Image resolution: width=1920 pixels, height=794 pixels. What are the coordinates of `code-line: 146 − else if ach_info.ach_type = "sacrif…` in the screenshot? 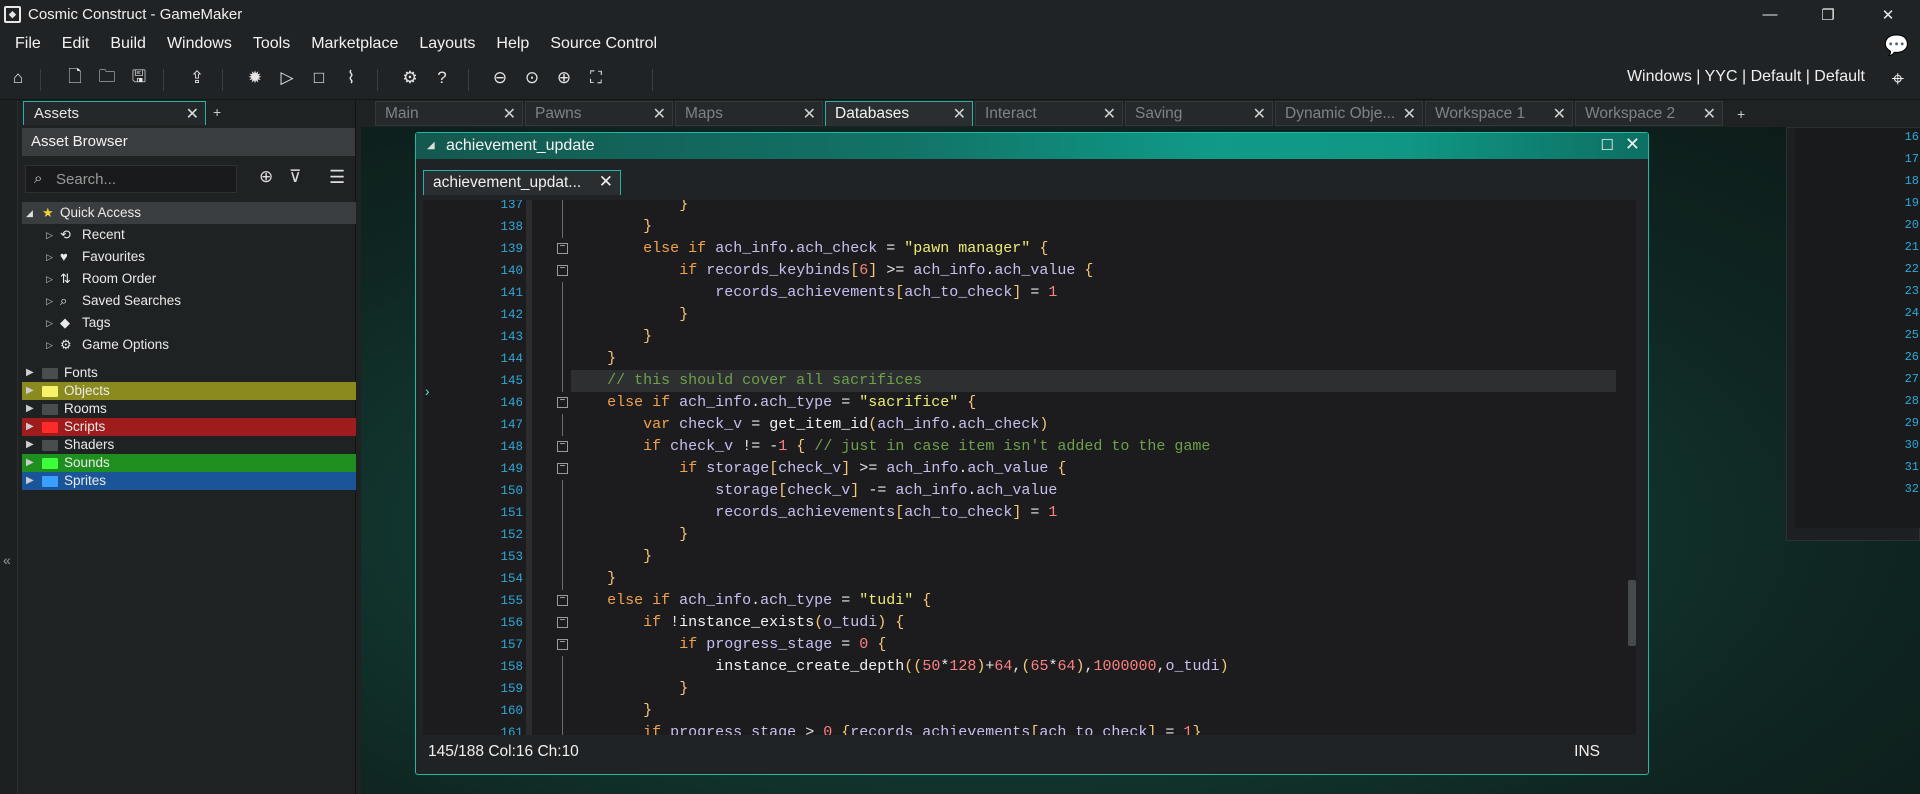 It's located at (1029, 403).